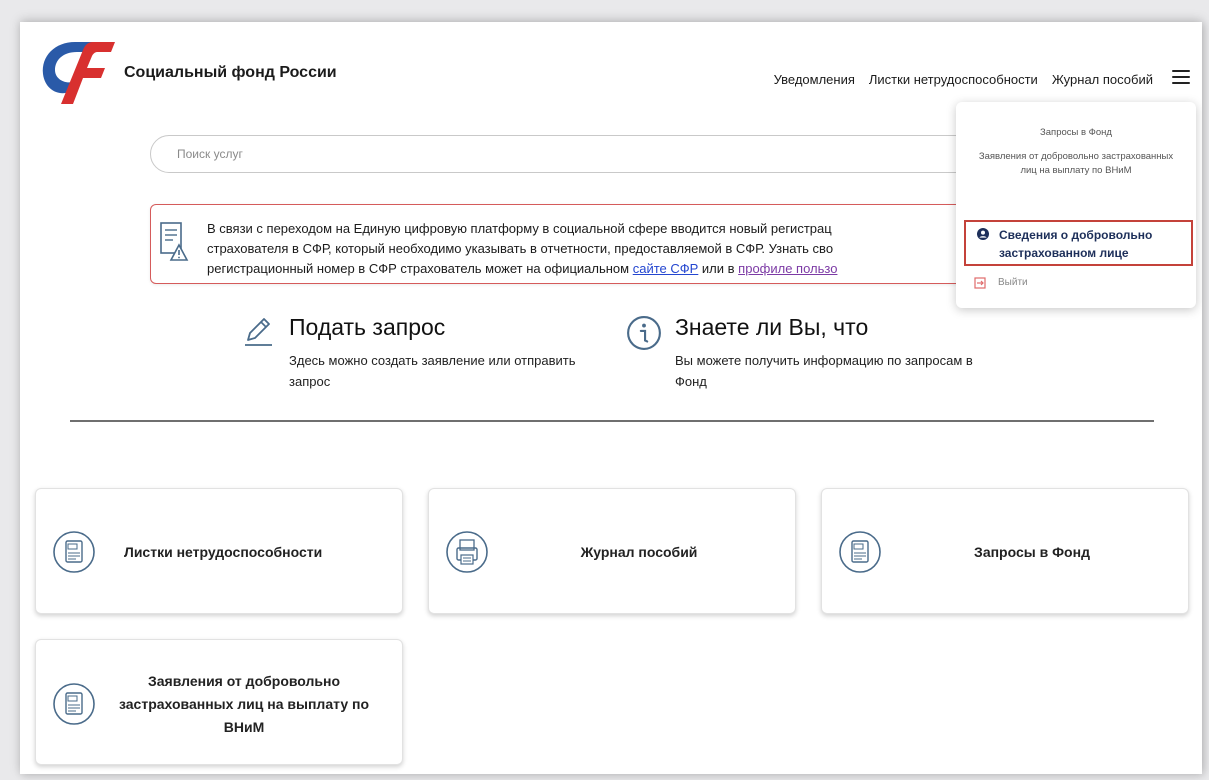 The width and height of the screenshot is (1209, 780). Describe the element at coordinates (772, 327) in the screenshot. I see `did-you-know-title: Знаете ли Вы, что` at that location.